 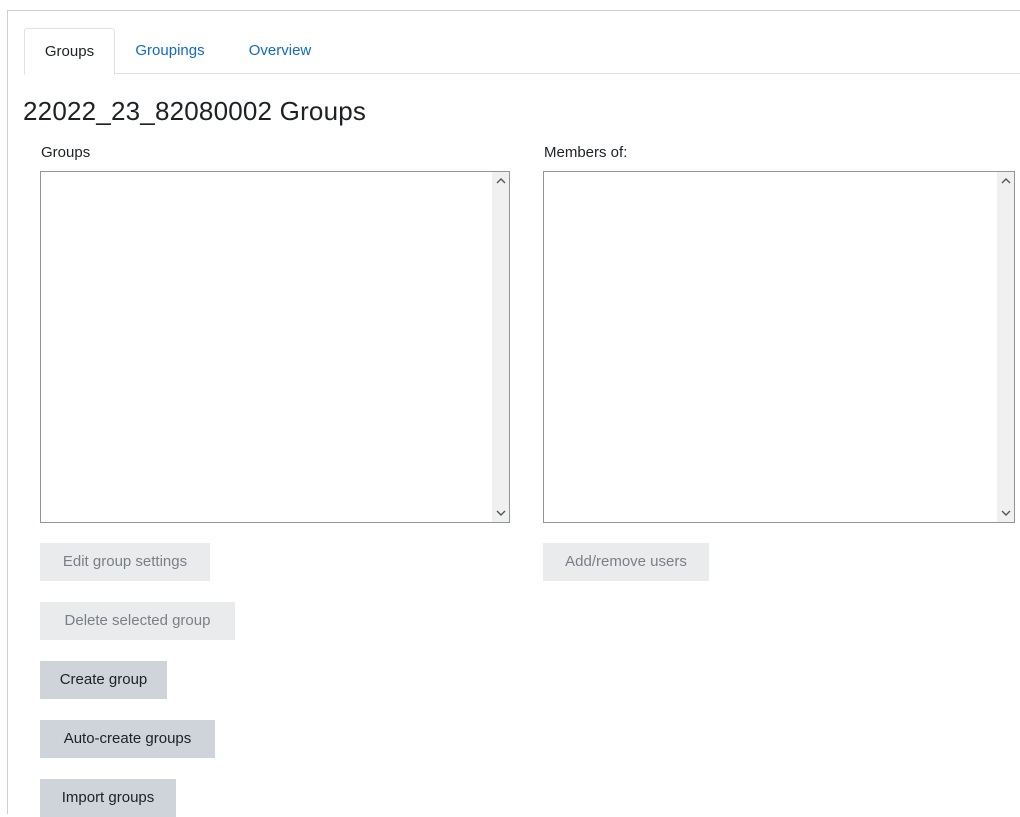 I want to click on page-title: 22022_23_82080002 Groups, so click(x=195, y=111).